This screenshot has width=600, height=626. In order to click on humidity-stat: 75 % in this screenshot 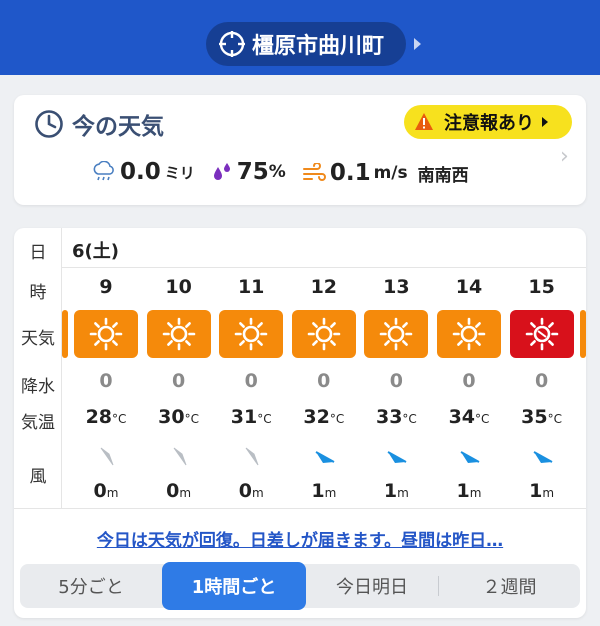, I will do `click(248, 172)`.